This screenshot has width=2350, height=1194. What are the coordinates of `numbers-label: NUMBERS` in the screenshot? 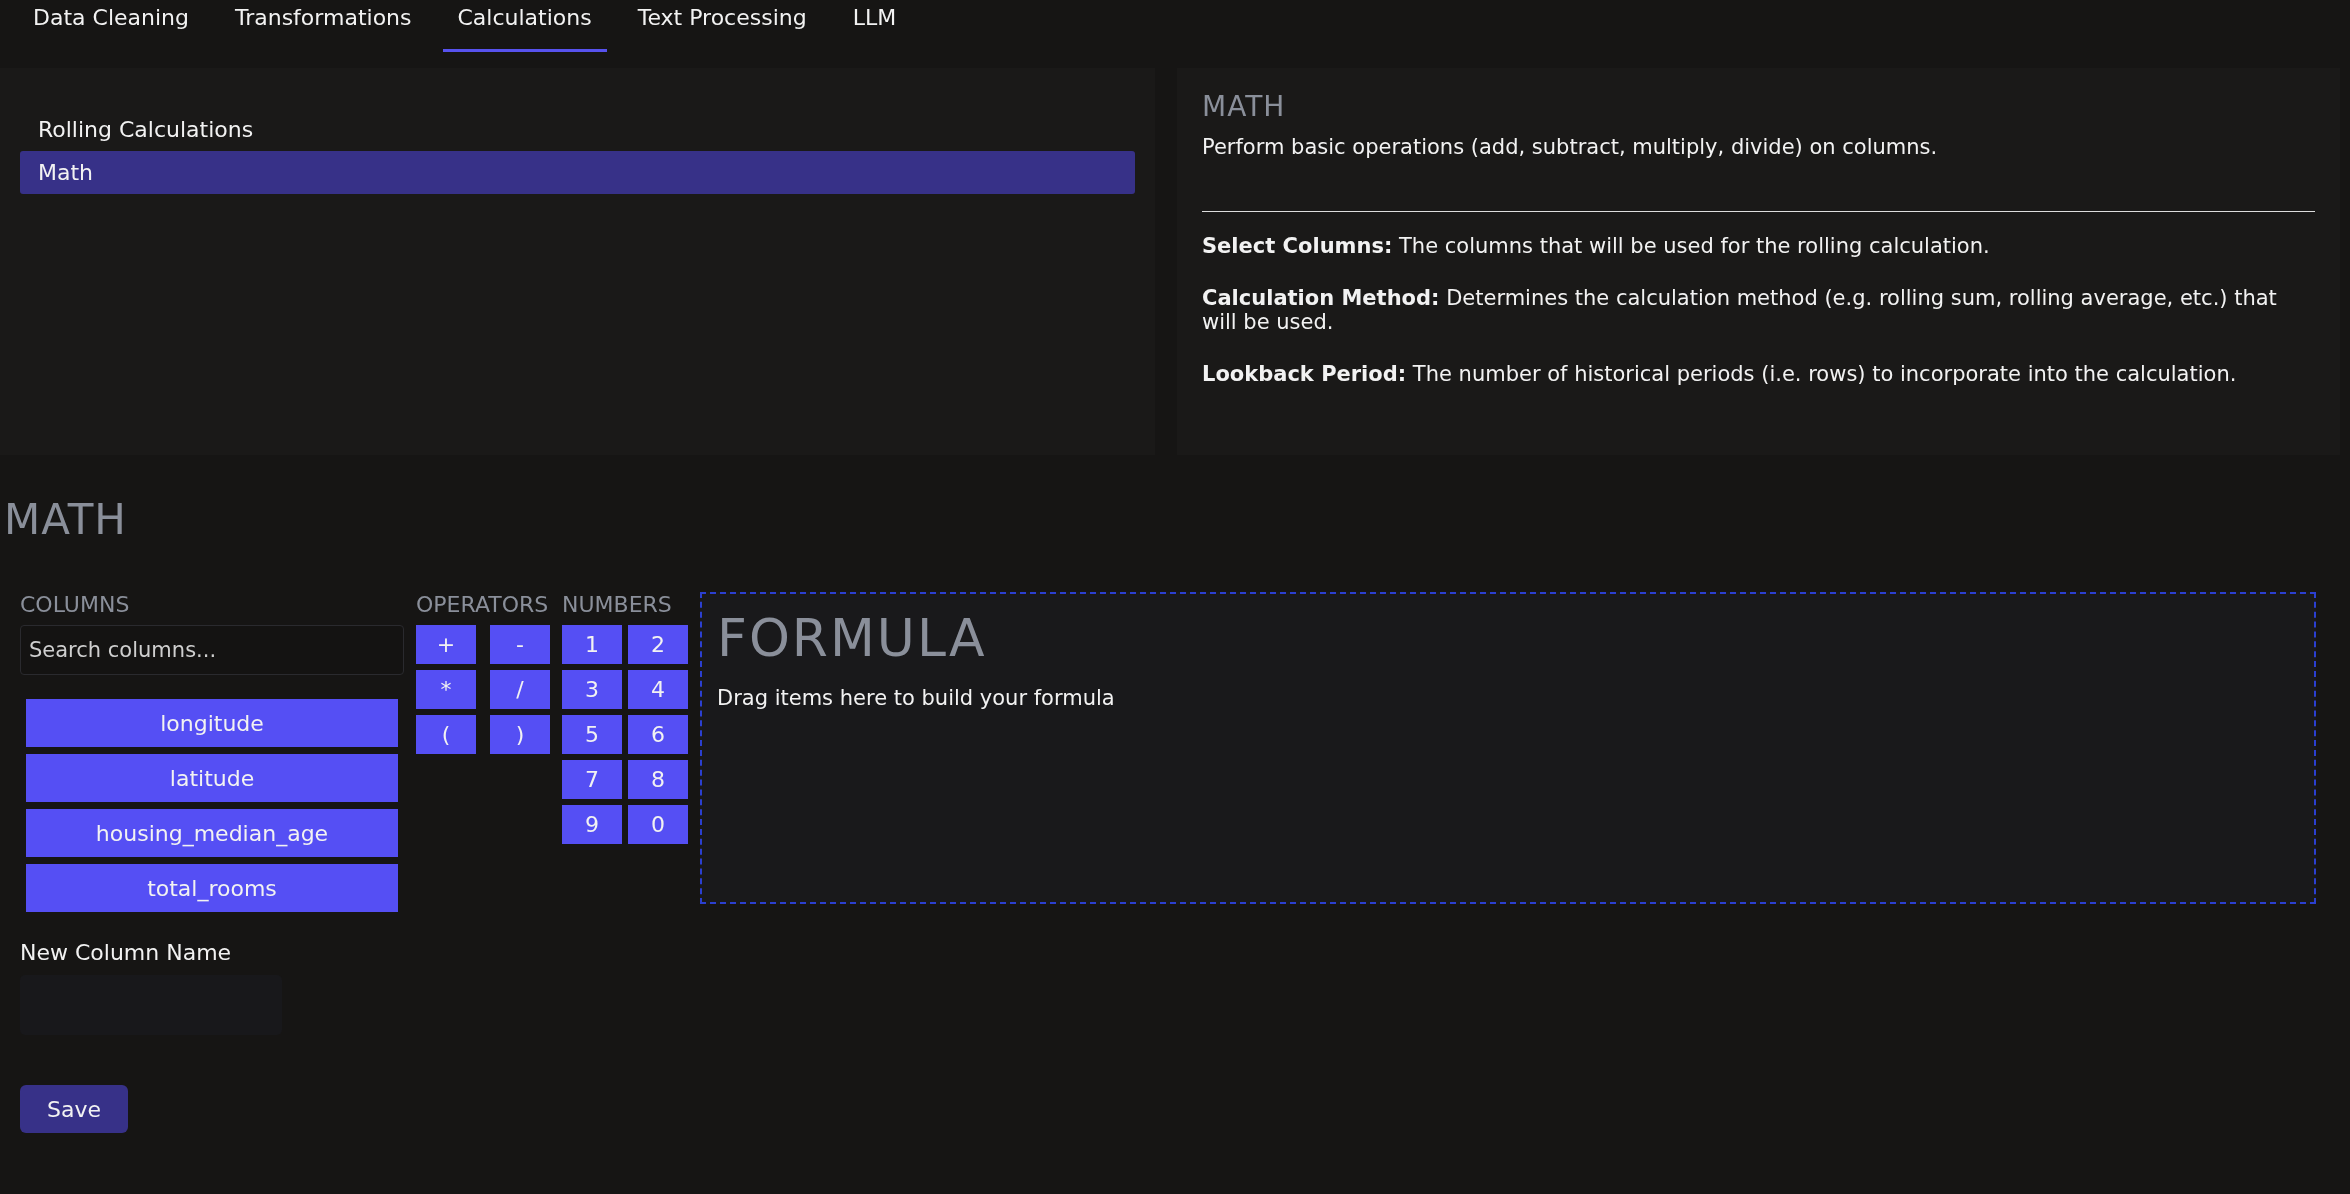 It's located at (617, 604).